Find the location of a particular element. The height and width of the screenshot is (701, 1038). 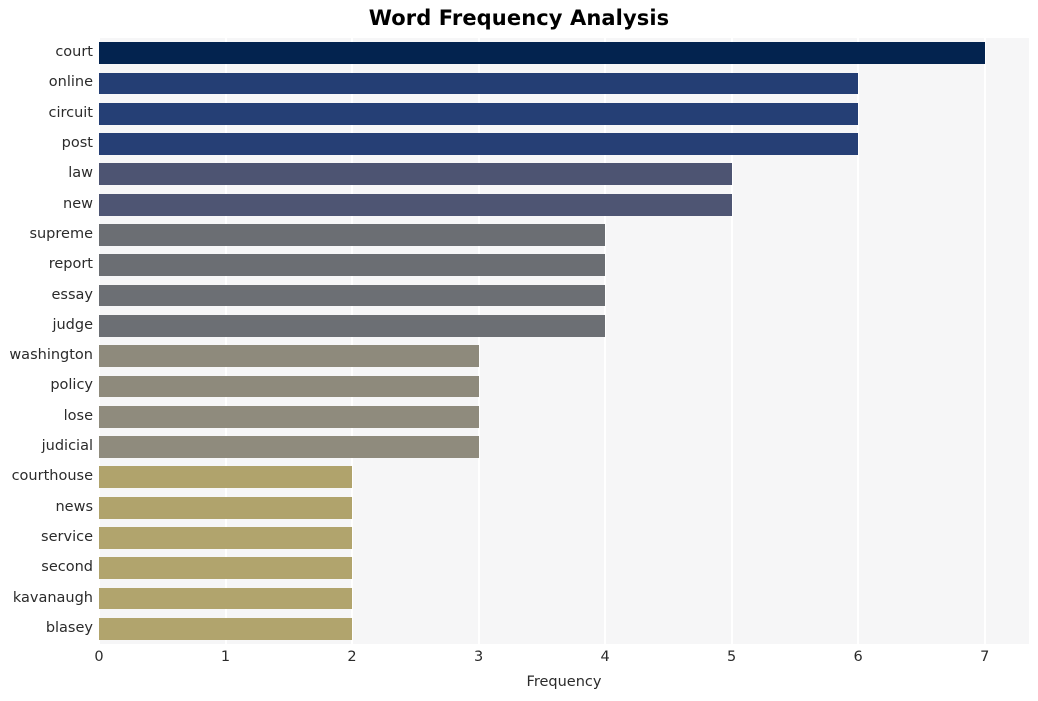

bar-supreme is located at coordinates (352, 235).